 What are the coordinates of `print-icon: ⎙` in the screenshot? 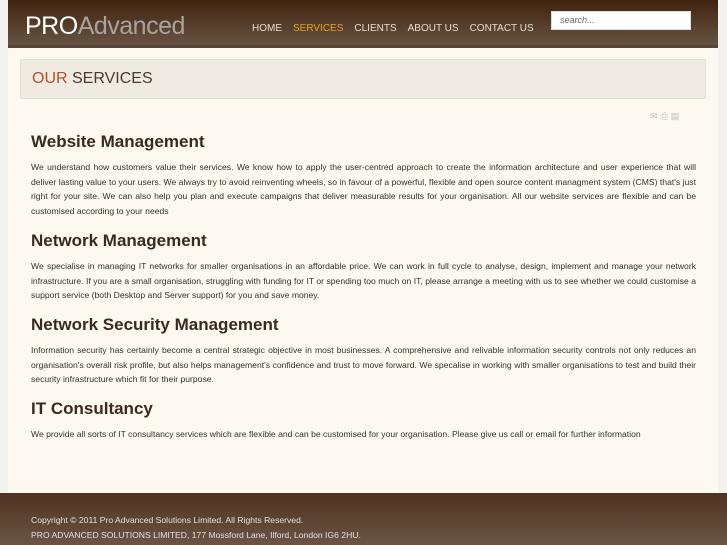 It's located at (664, 116).